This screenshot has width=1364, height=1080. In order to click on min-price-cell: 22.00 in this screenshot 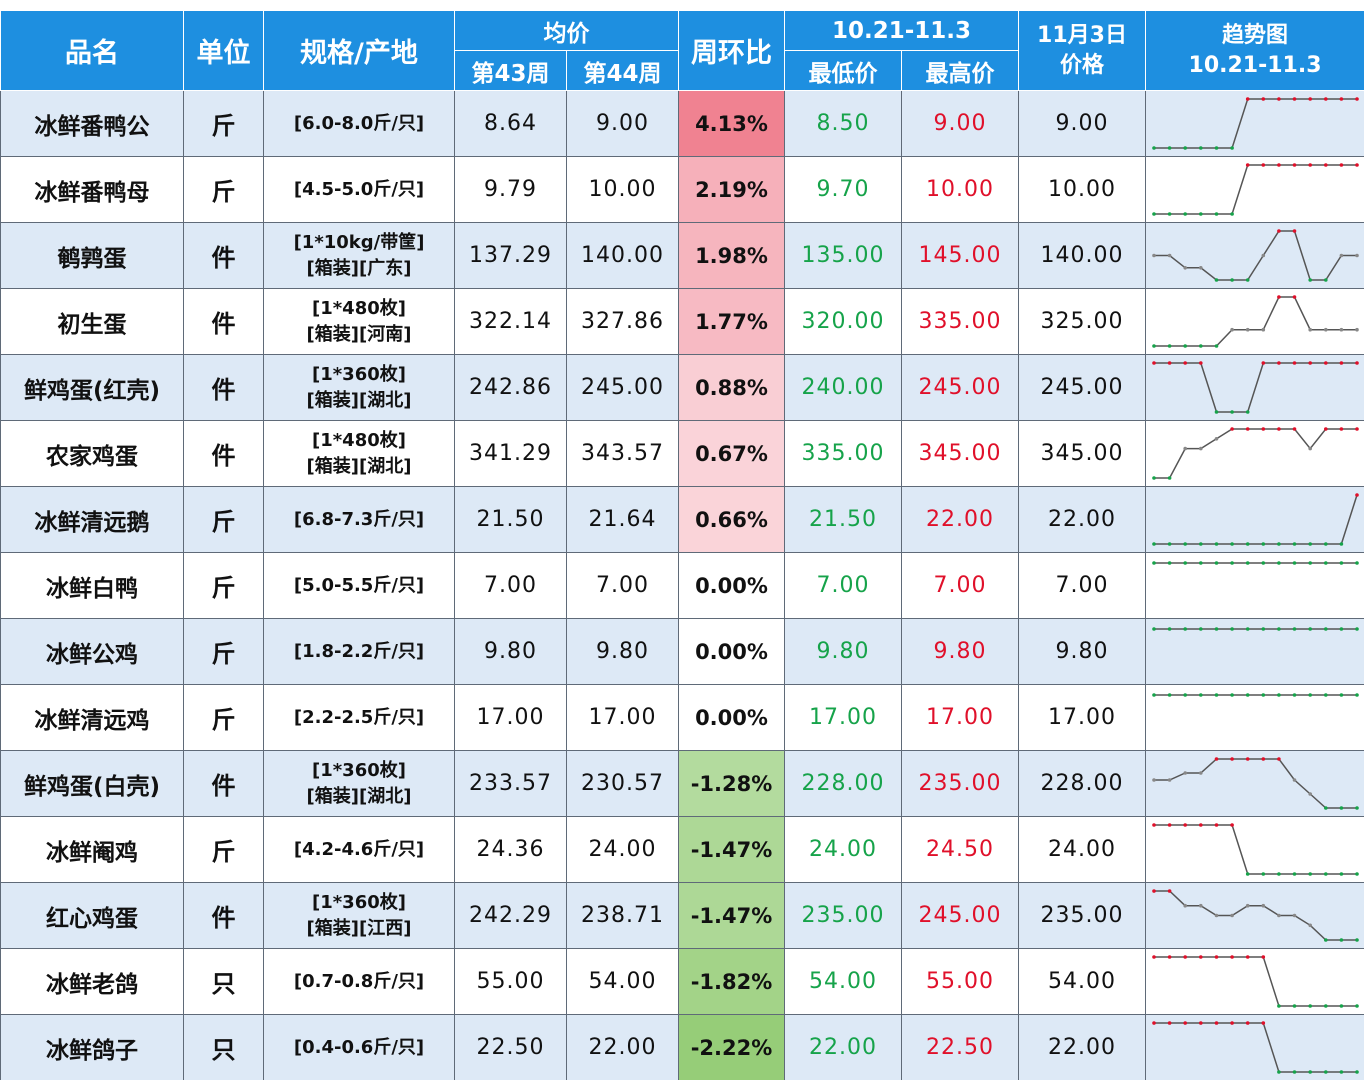, I will do `click(843, 1047)`.